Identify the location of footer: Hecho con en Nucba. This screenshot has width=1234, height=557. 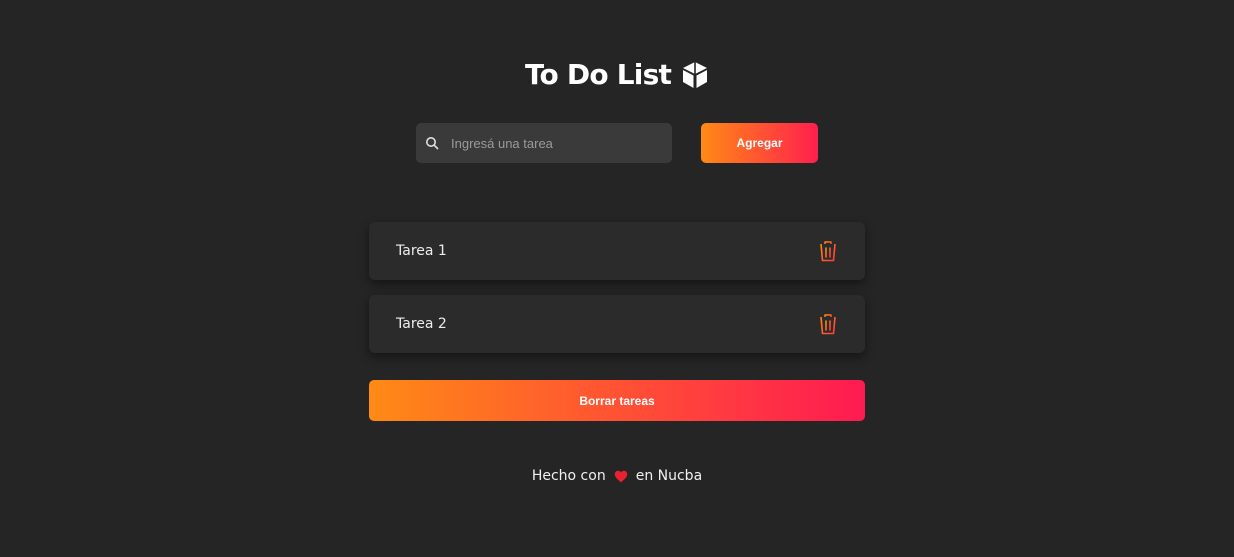
(617, 476).